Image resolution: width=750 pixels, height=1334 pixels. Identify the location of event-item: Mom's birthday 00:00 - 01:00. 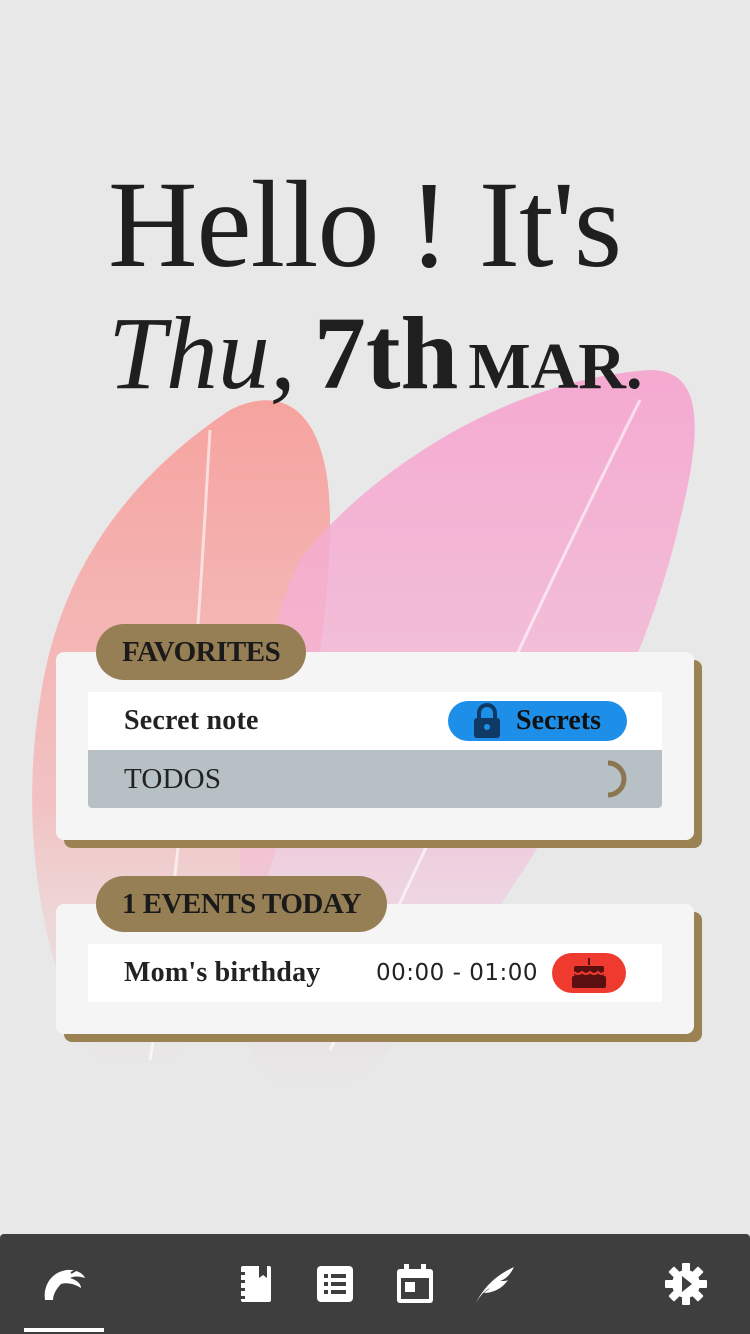
(375, 973).